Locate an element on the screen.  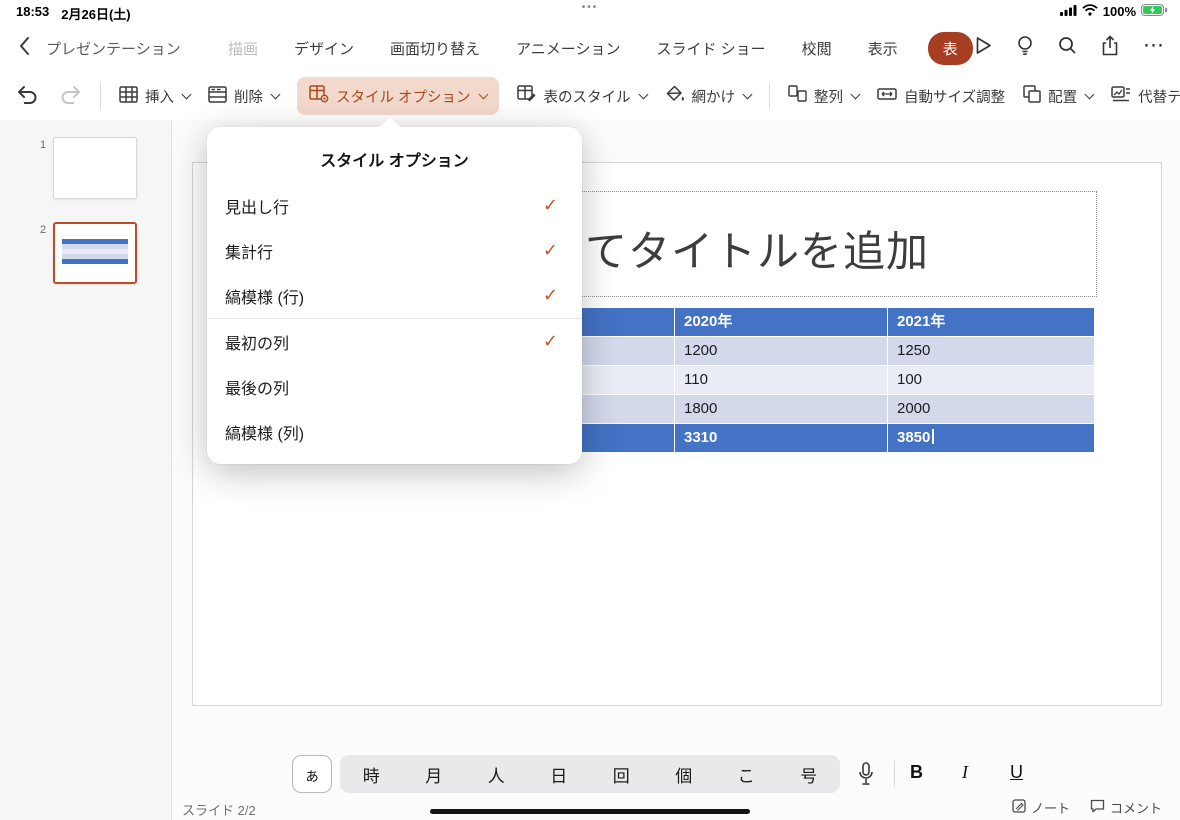
table-cell: 1800 is located at coordinates (781, 409).